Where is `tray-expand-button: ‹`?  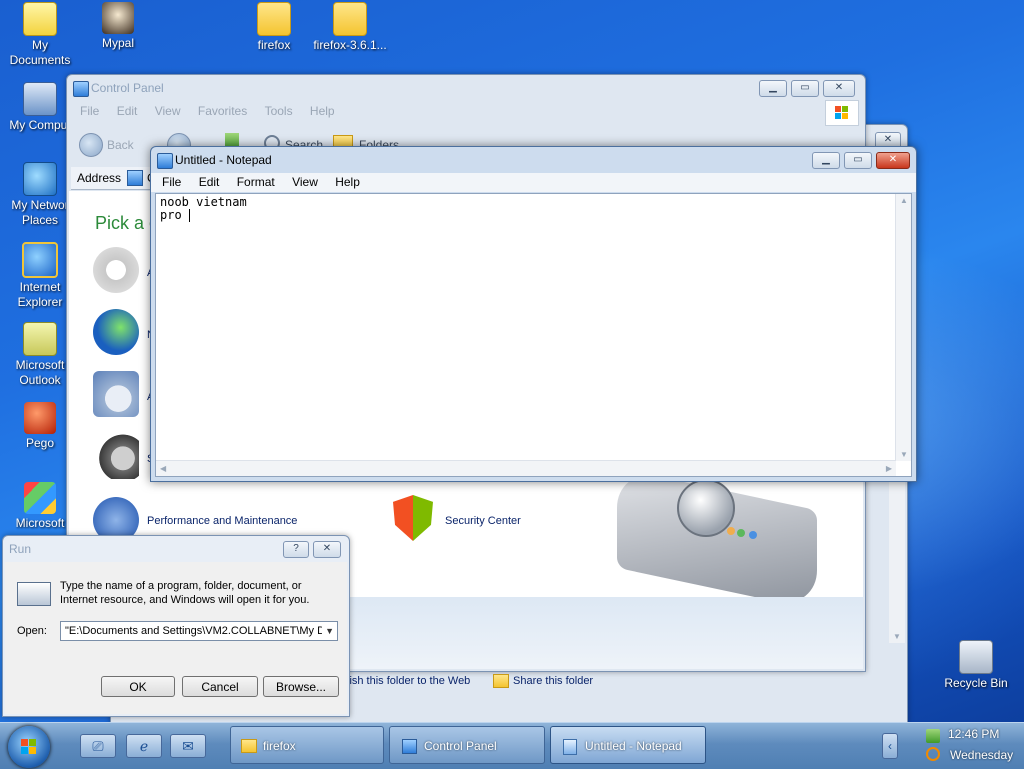 tray-expand-button: ‹ is located at coordinates (890, 746).